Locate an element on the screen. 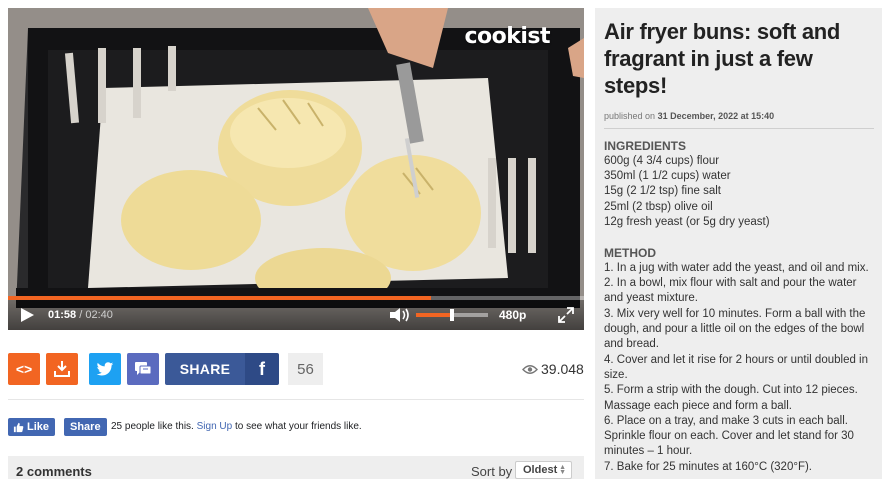 The height and width of the screenshot is (479, 890). method-line: size. is located at coordinates (616, 375).